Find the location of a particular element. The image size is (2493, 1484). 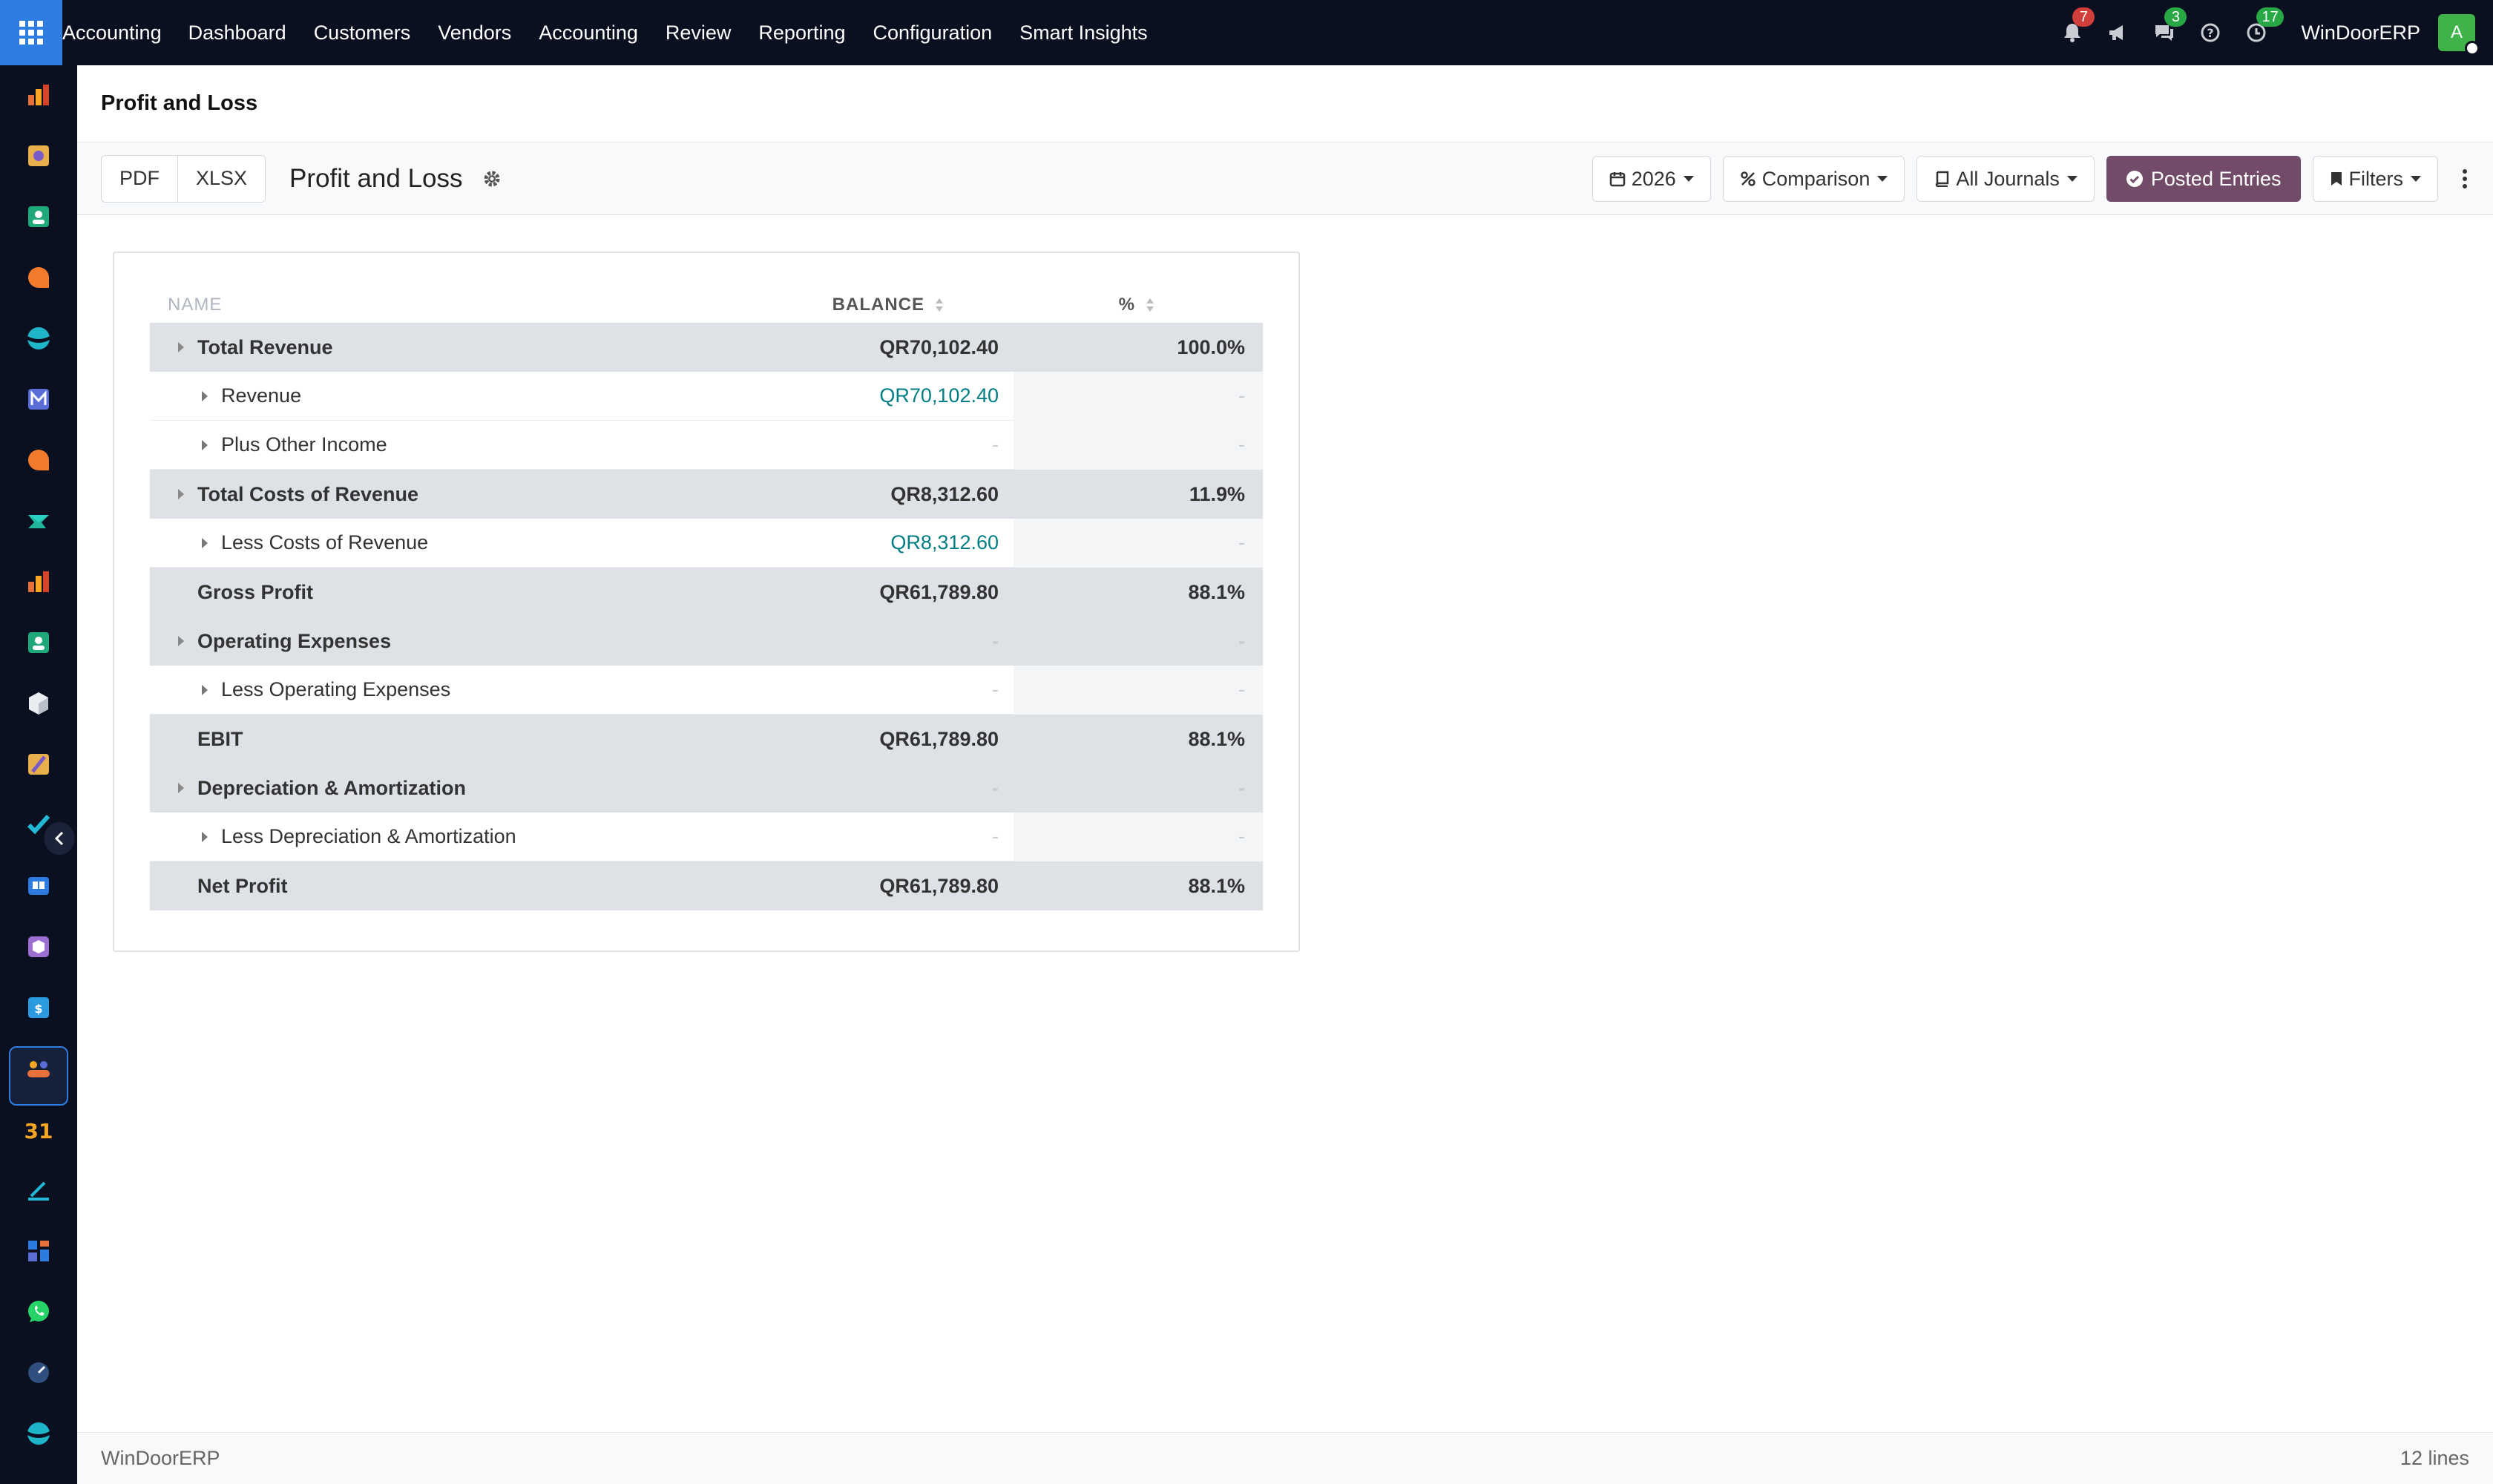

date-filter-label: 2026 is located at coordinates (1653, 178).